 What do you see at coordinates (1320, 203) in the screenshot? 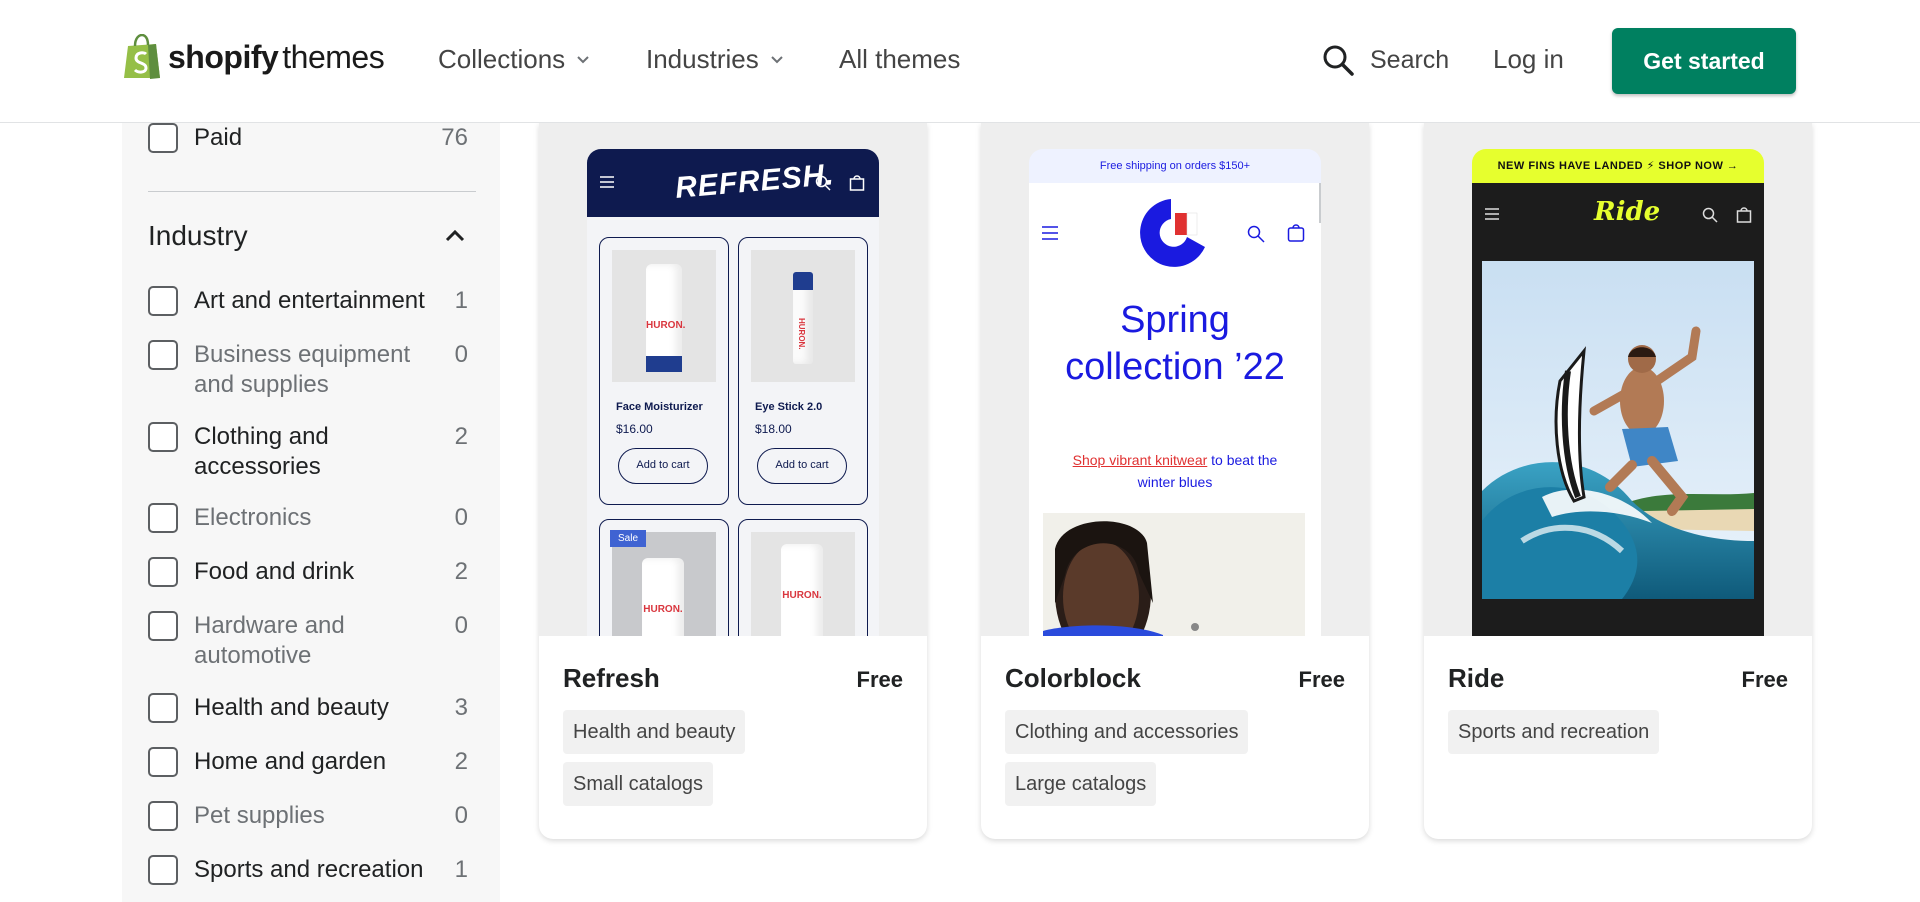
I see `scrollbar` at bounding box center [1320, 203].